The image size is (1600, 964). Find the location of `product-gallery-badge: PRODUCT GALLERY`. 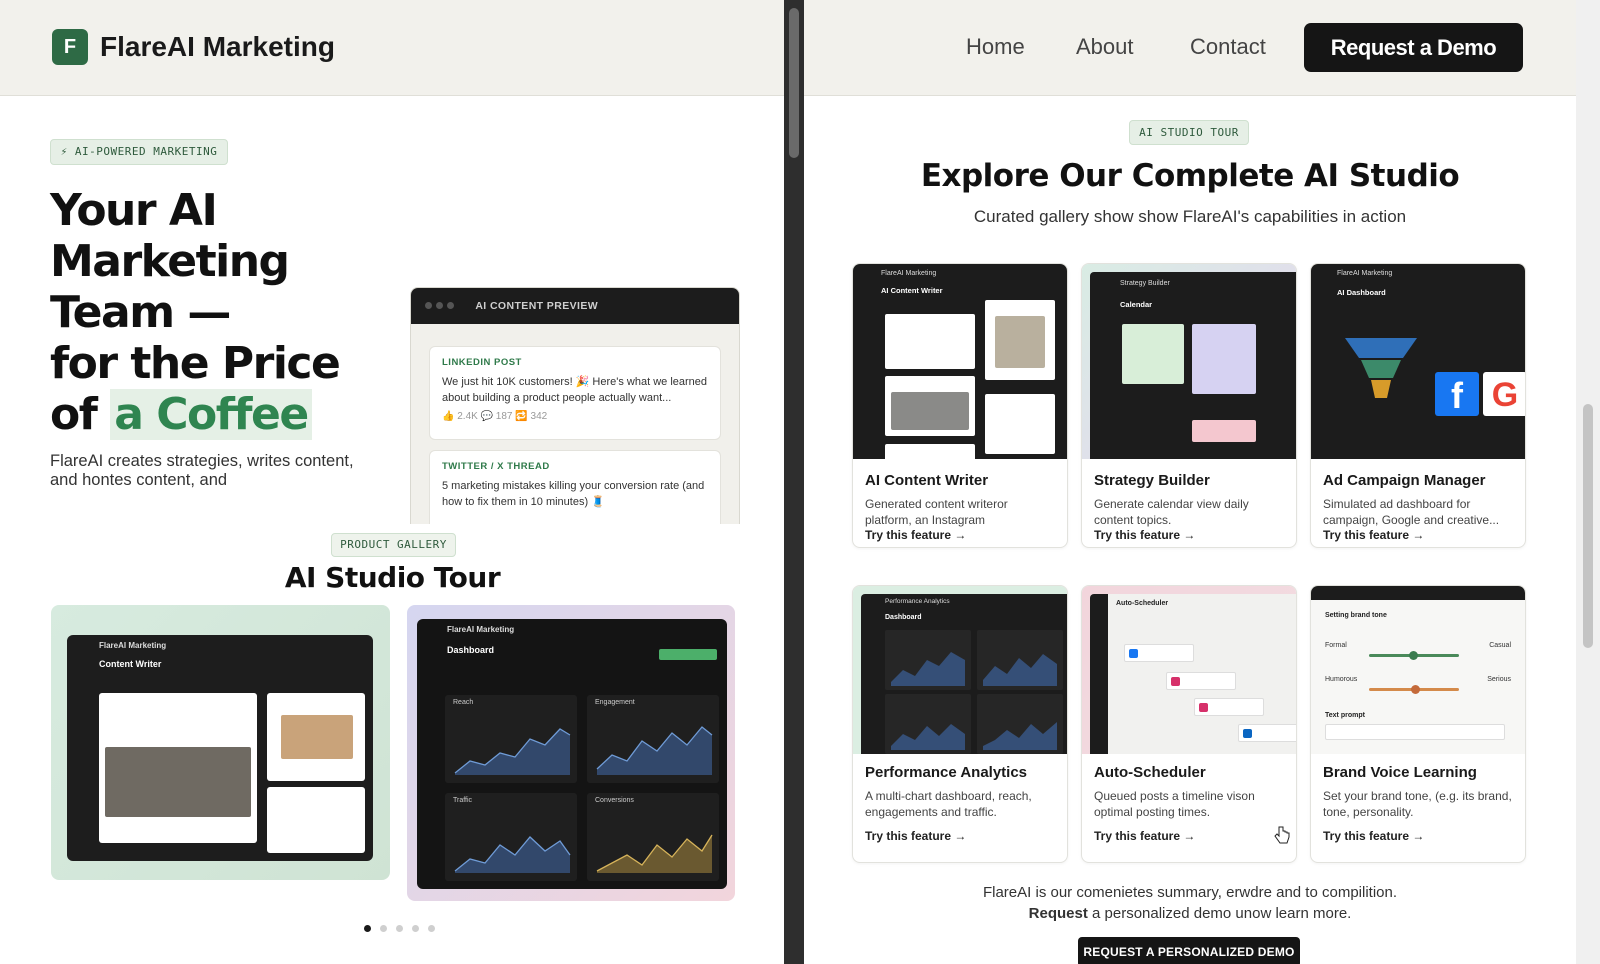

product-gallery-badge: PRODUCT GALLERY is located at coordinates (393, 545).